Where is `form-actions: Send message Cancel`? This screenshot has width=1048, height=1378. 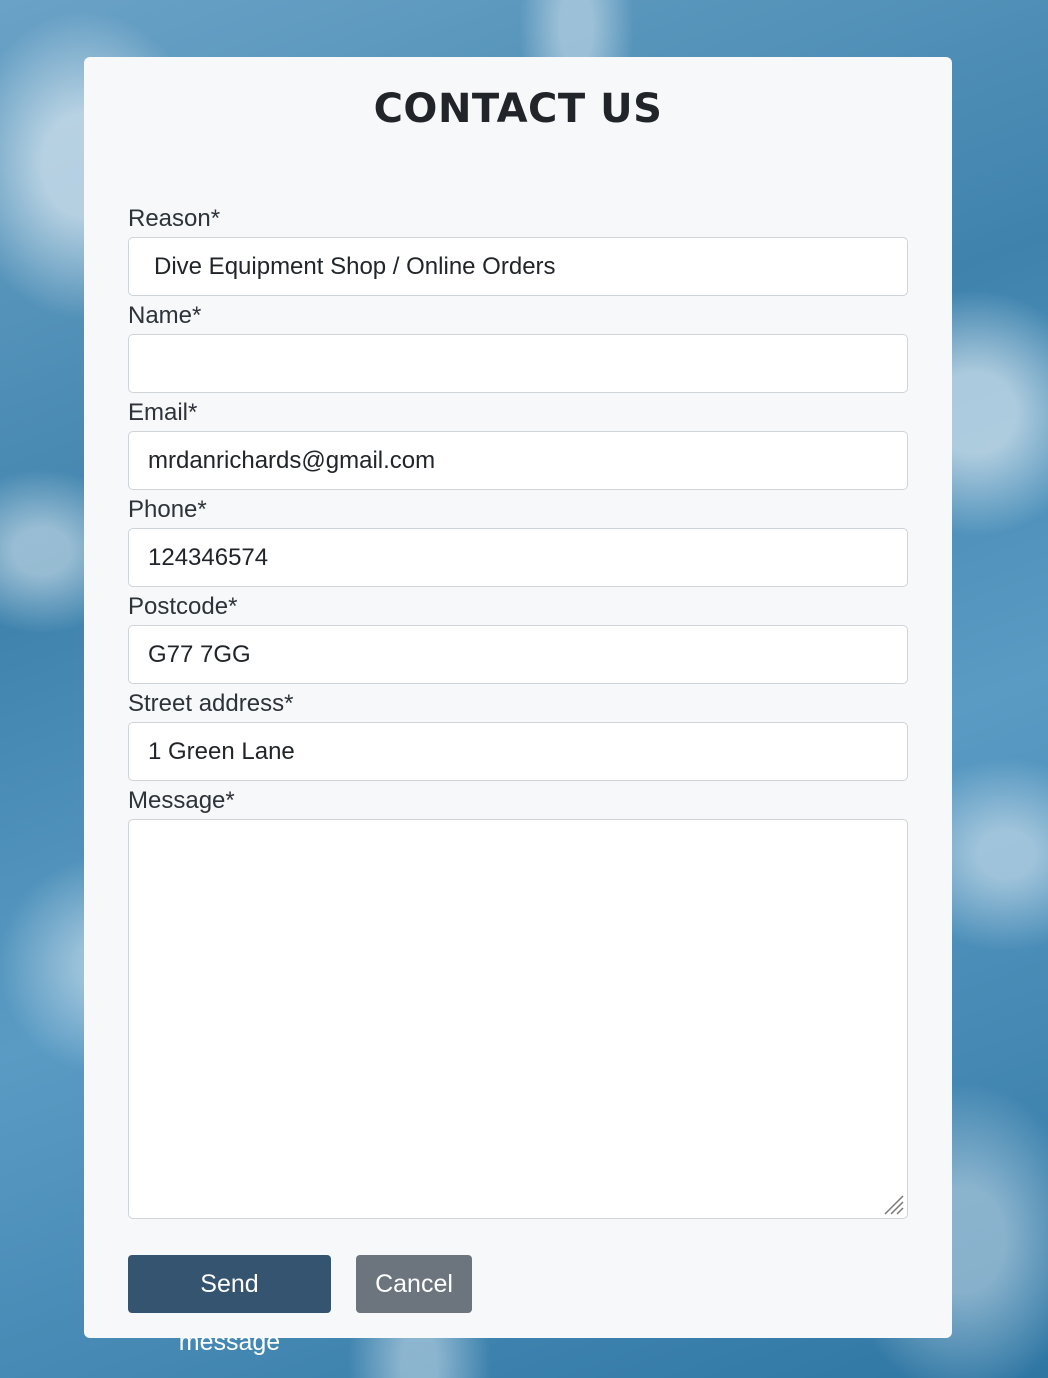
form-actions: Send message Cancel is located at coordinates (300, 1305).